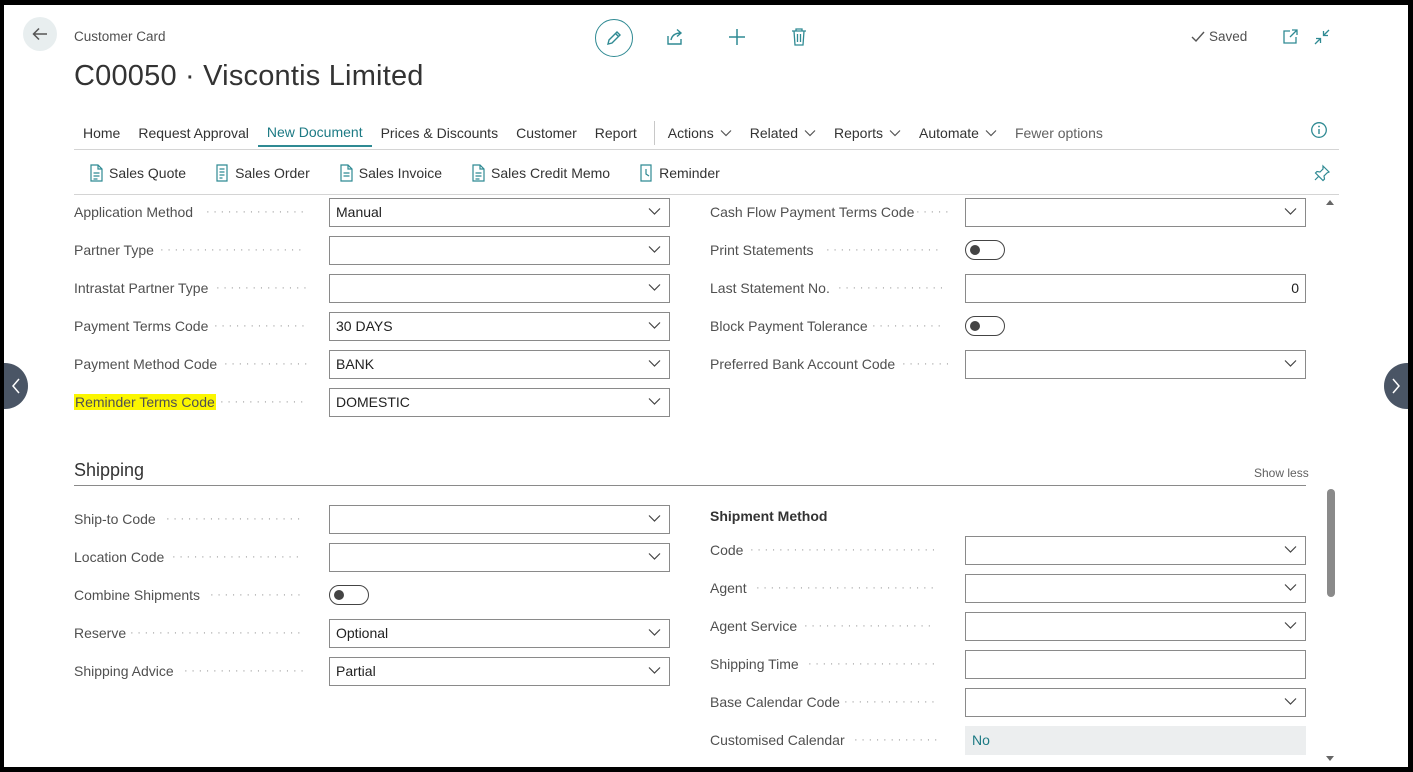 This screenshot has width=1413, height=772. What do you see at coordinates (985, 326) in the screenshot?
I see `block-payment-tolerance-toggle` at bounding box center [985, 326].